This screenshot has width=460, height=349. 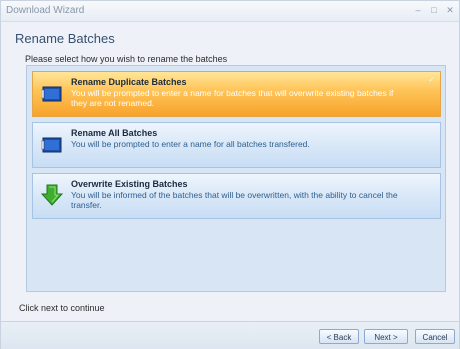 What do you see at coordinates (230, 11) in the screenshot?
I see `title-bar: Download Wizard – □ ✕` at bounding box center [230, 11].